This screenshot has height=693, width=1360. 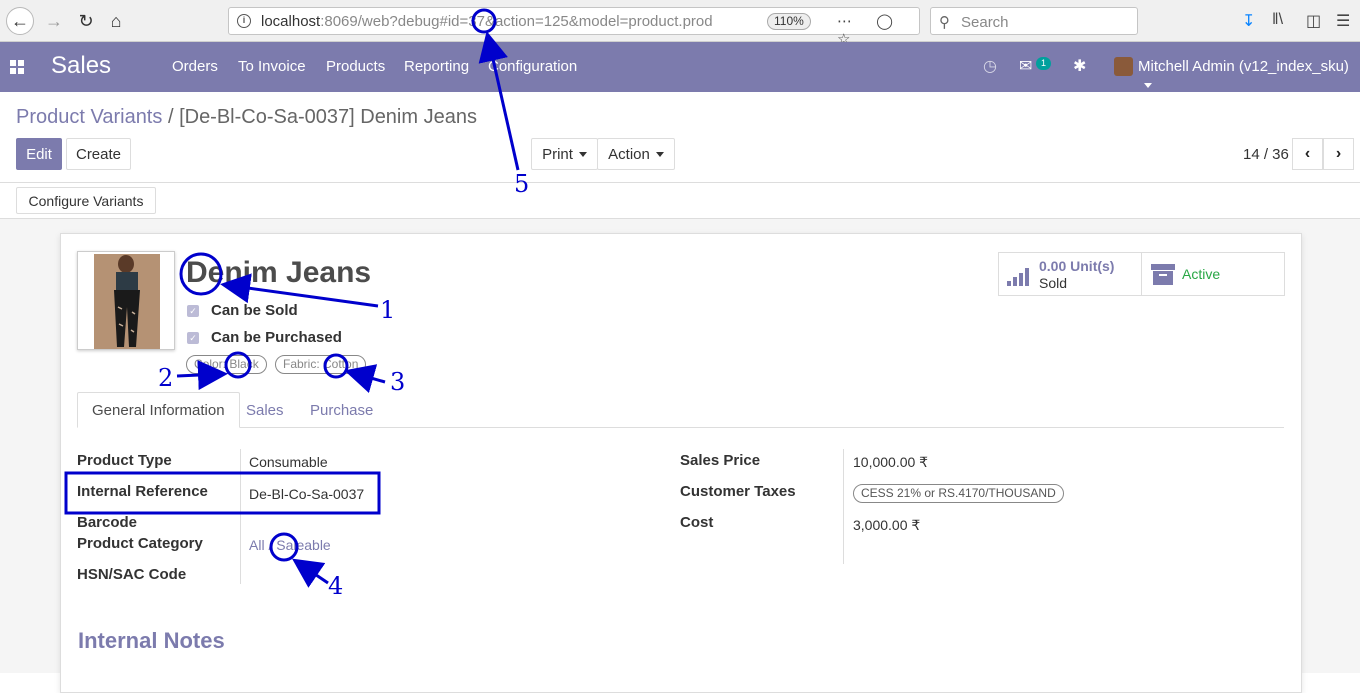 I want to click on active-toggle-button: Active, so click(x=1213, y=274).